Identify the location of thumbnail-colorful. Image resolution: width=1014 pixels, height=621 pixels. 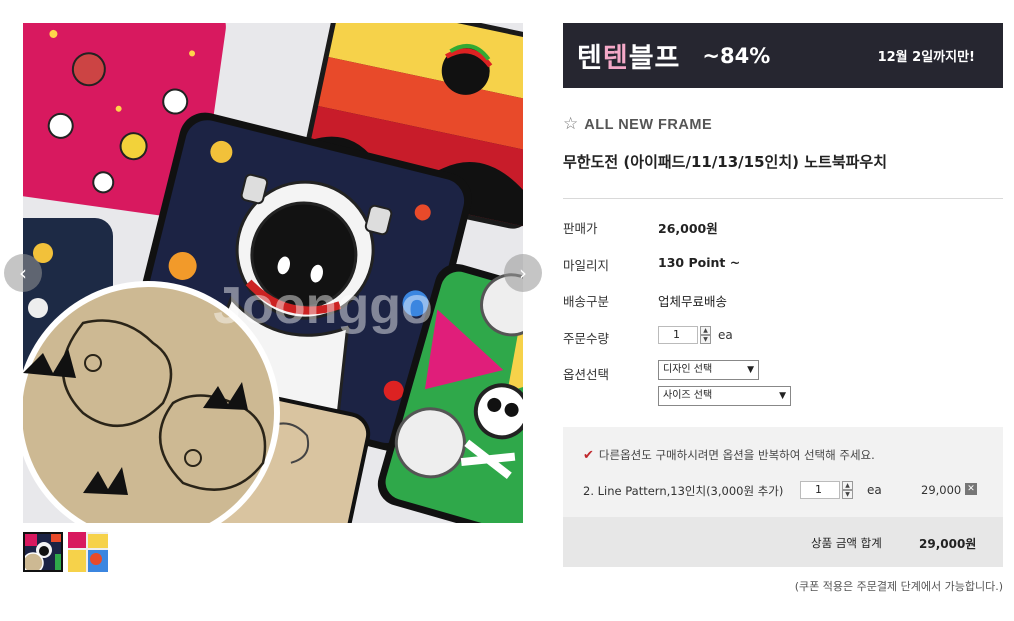
(88, 552).